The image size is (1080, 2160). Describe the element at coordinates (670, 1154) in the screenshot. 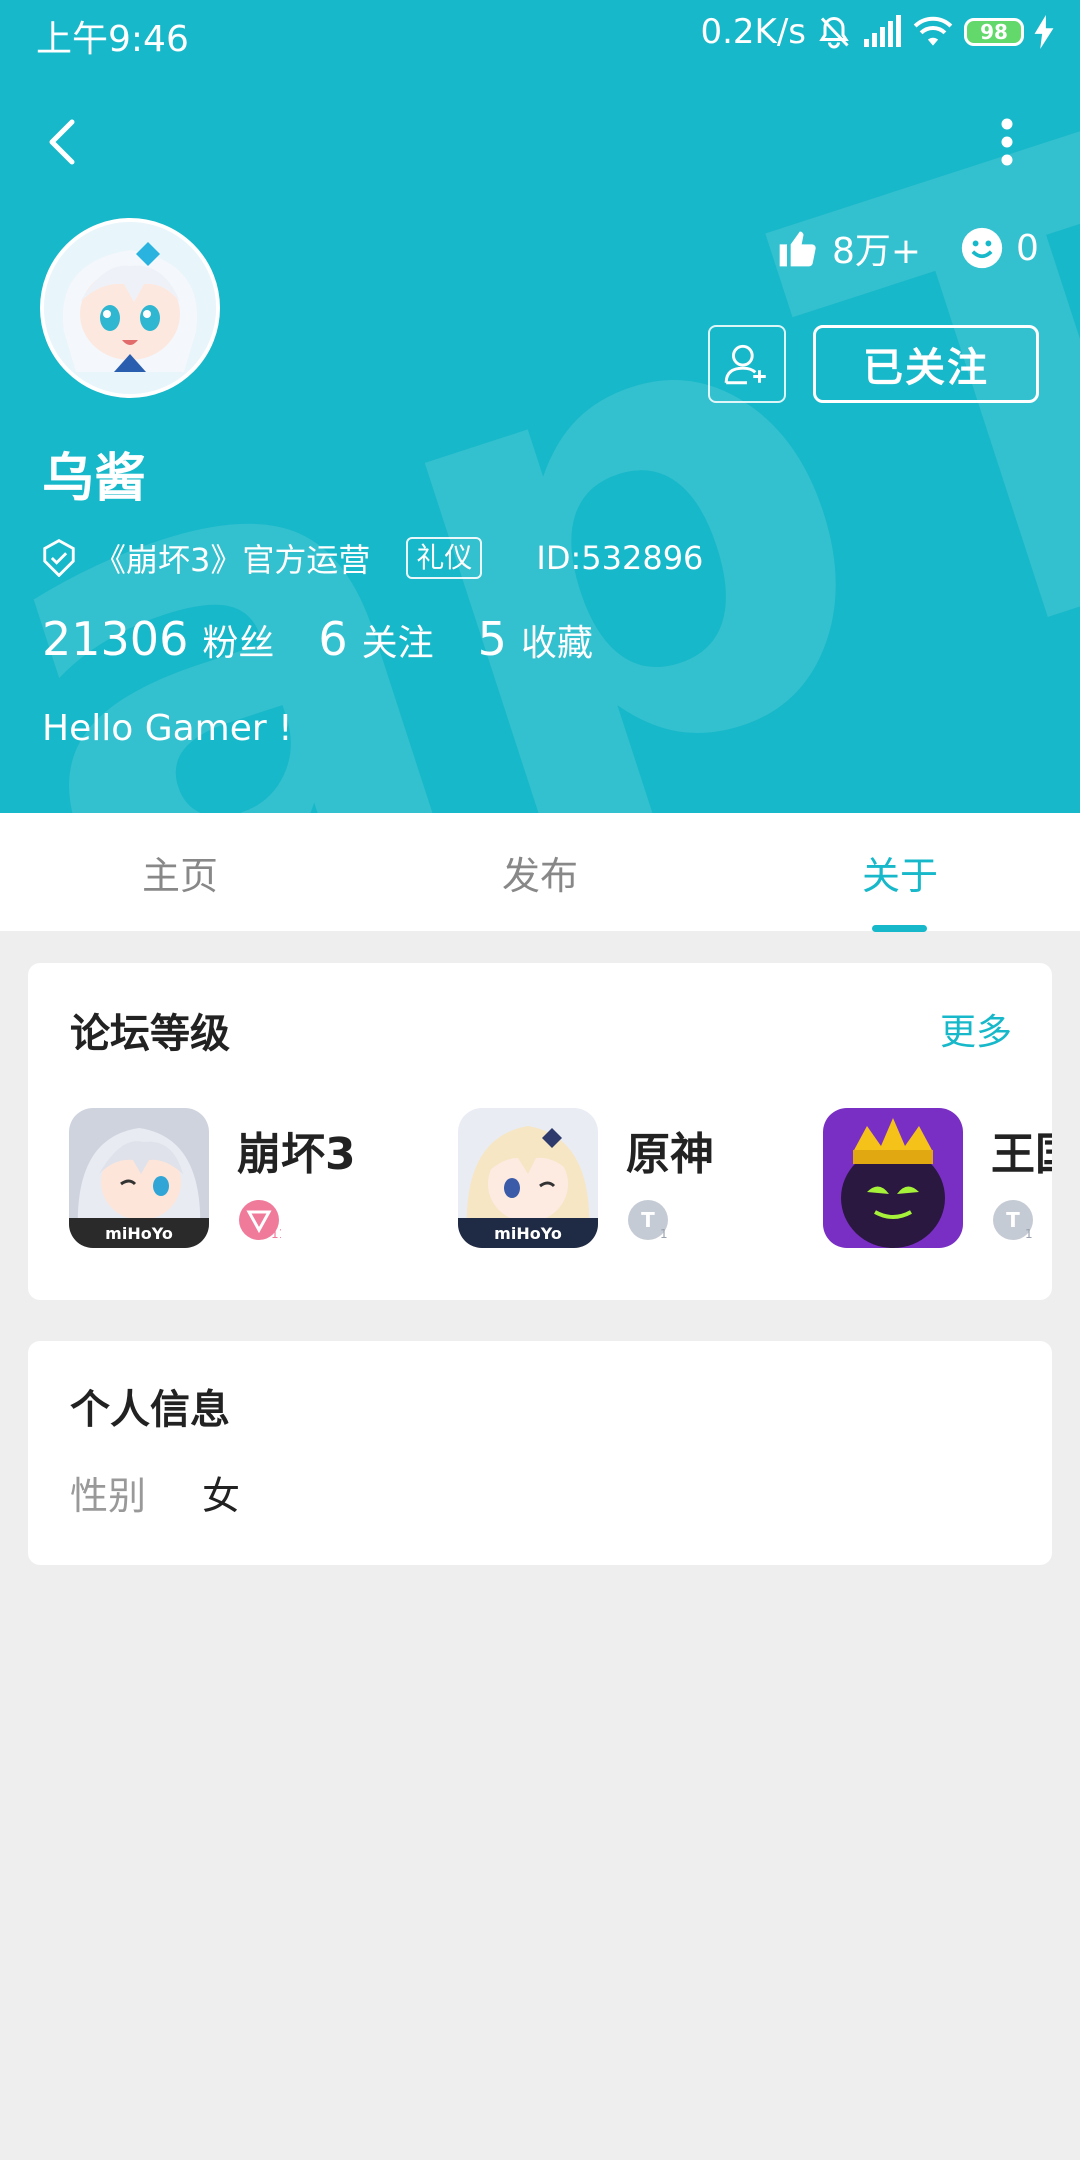

I see `forum-name: 原神` at that location.